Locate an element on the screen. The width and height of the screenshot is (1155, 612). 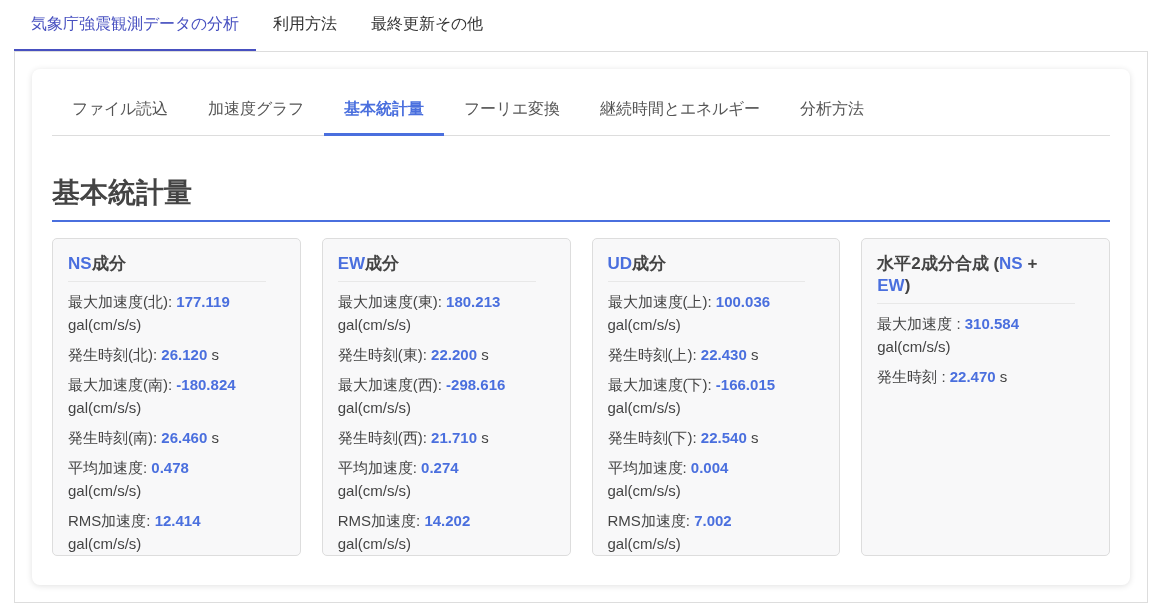
stat-line: 平均加速度: 0.478 gal(cm/s/s) is located at coordinates (129, 480).